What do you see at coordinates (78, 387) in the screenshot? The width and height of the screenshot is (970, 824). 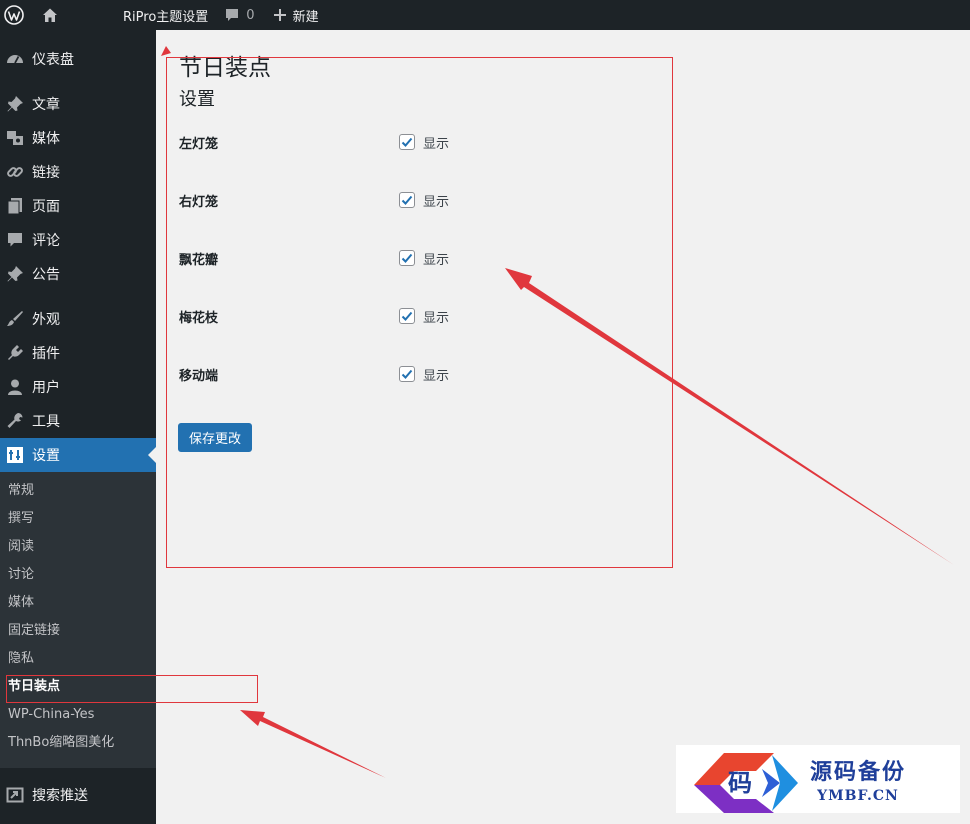 I see `menu-users: 用户` at bounding box center [78, 387].